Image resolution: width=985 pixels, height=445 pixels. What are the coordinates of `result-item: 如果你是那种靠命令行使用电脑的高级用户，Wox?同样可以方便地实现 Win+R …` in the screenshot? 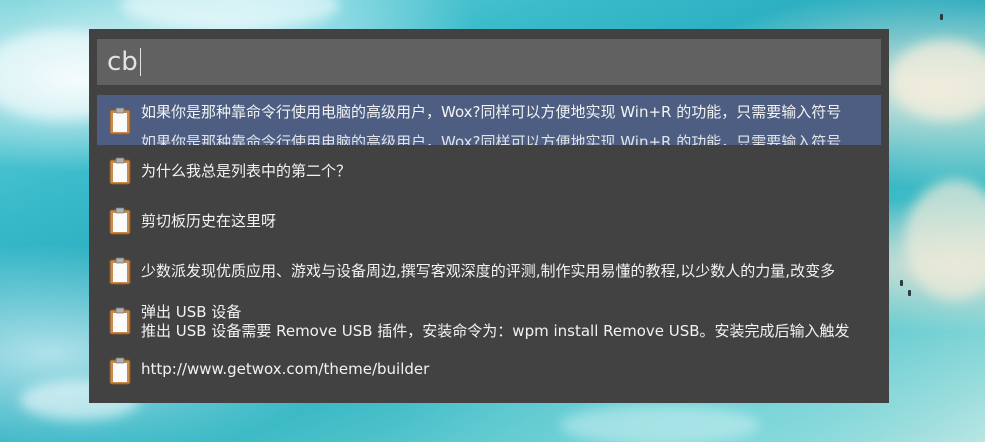 It's located at (489, 120).